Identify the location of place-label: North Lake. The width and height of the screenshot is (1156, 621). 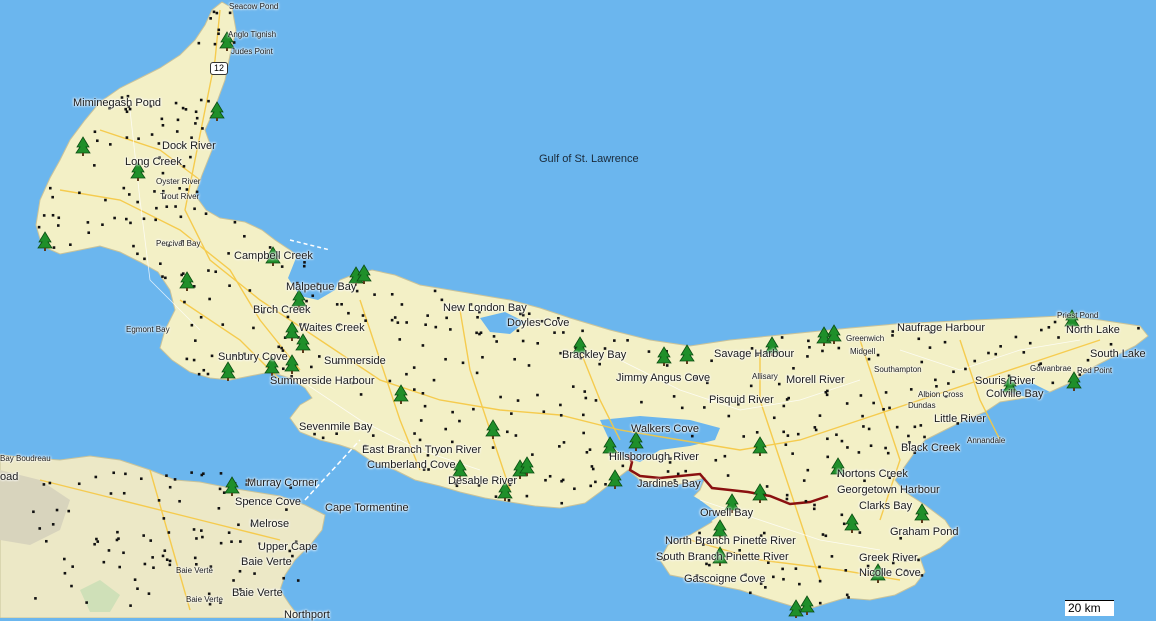
(1093, 330).